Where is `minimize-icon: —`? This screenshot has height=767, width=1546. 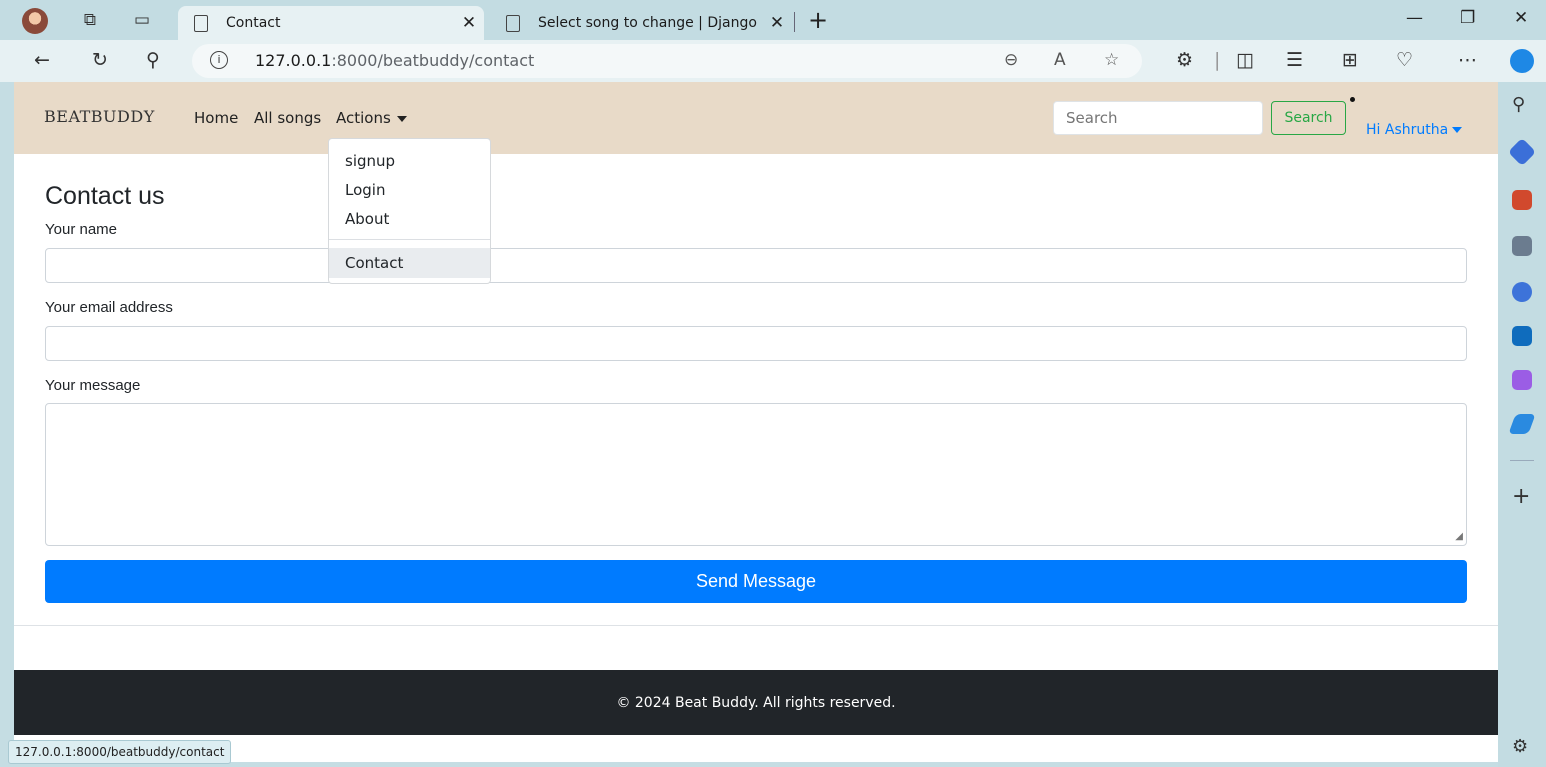
minimize-icon: — is located at coordinates (1414, 18).